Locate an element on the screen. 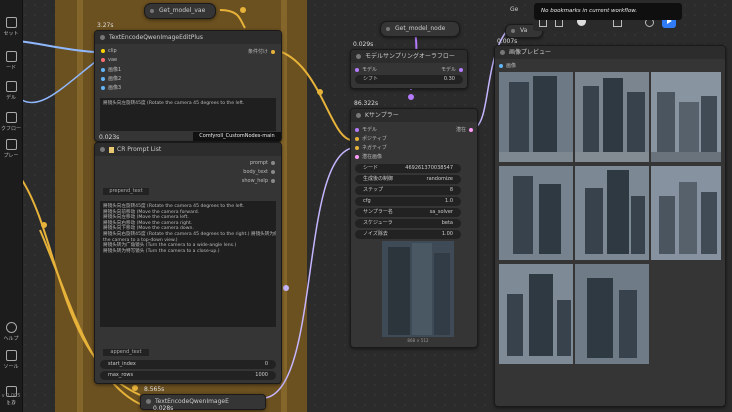 The width and height of the screenshot is (732, 412). sidebar-item-models: デル is located at coordinates (11, 91).